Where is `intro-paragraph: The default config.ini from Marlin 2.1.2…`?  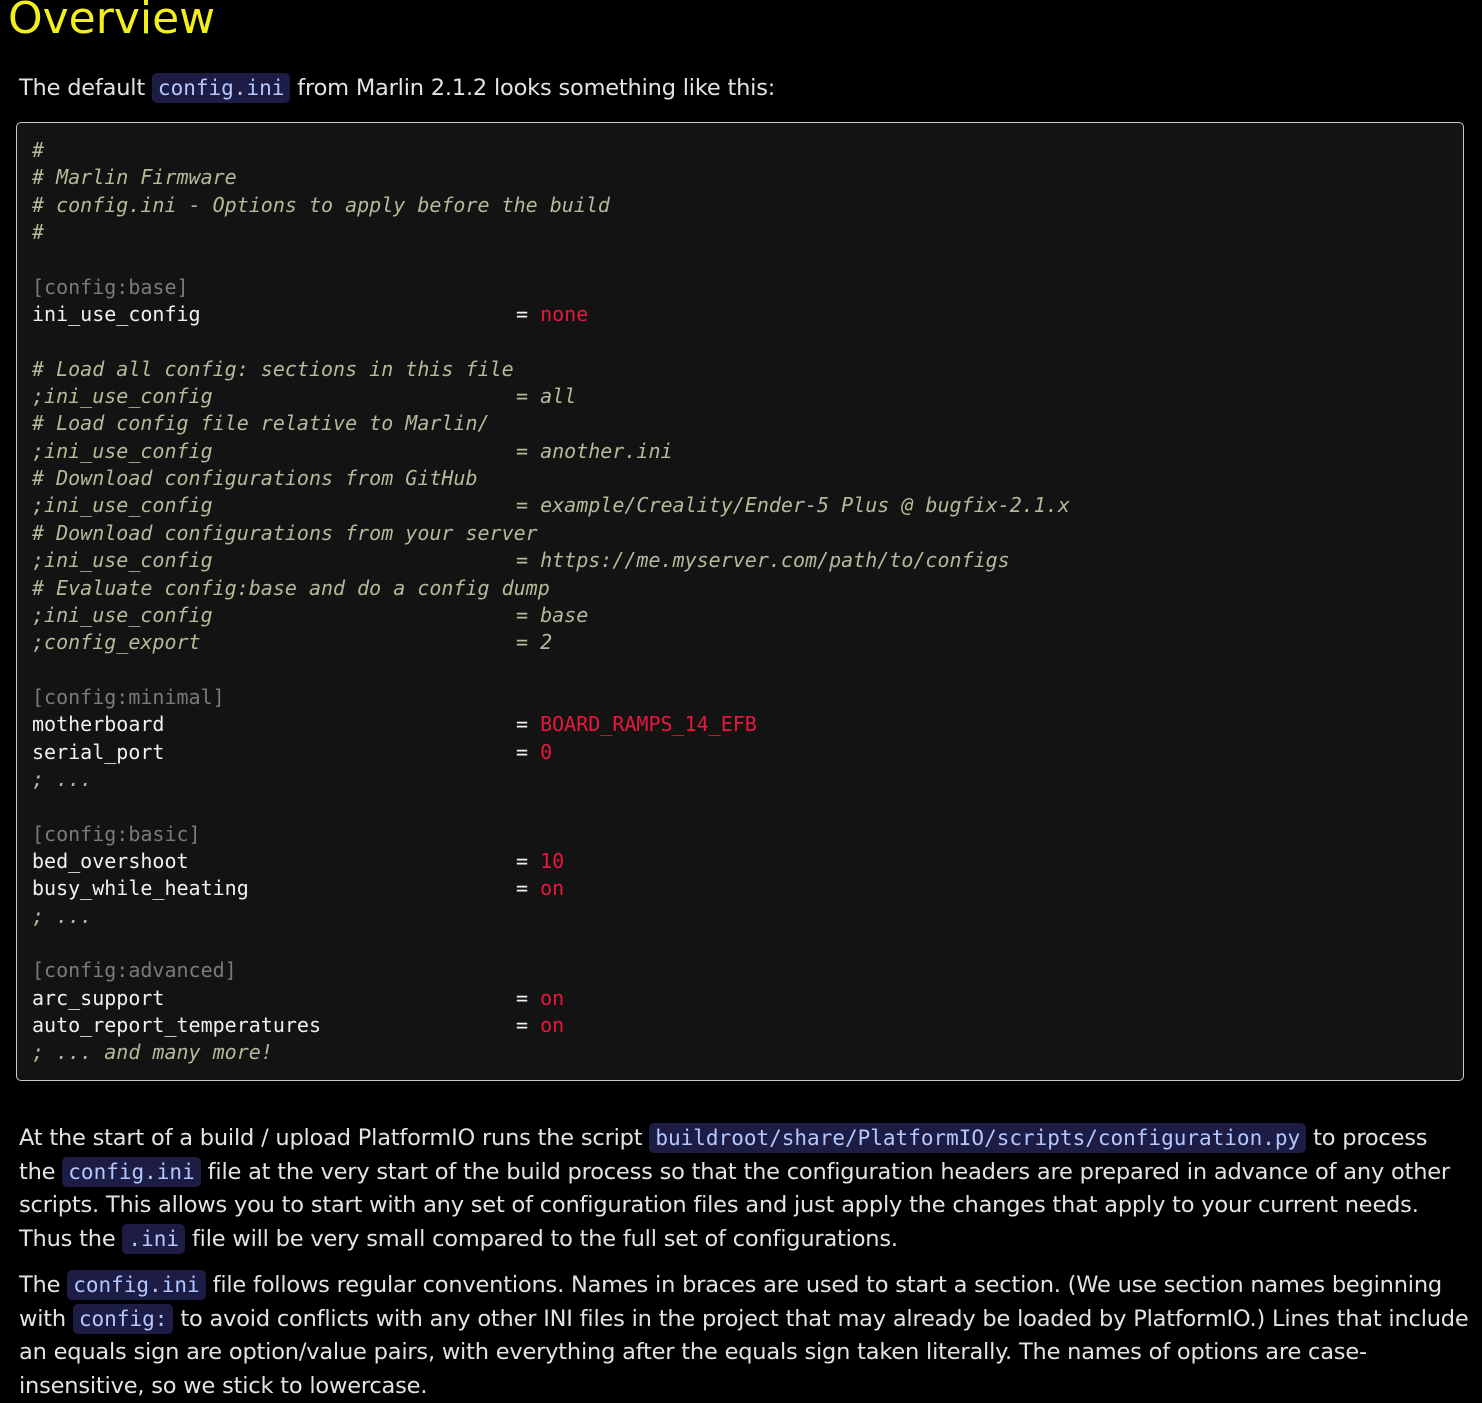
intro-paragraph: The default config.ini from Marlin 2.1.2… is located at coordinates (744, 89).